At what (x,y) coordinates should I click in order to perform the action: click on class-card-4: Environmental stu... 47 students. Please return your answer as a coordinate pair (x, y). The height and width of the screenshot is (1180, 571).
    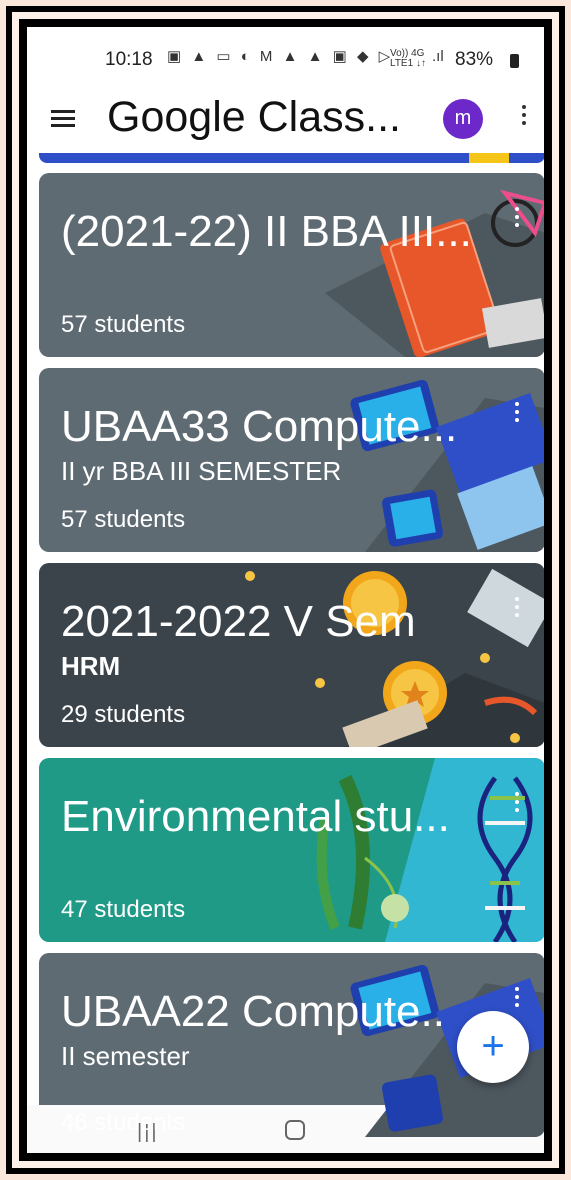
    Looking at the image, I should click on (291, 850).